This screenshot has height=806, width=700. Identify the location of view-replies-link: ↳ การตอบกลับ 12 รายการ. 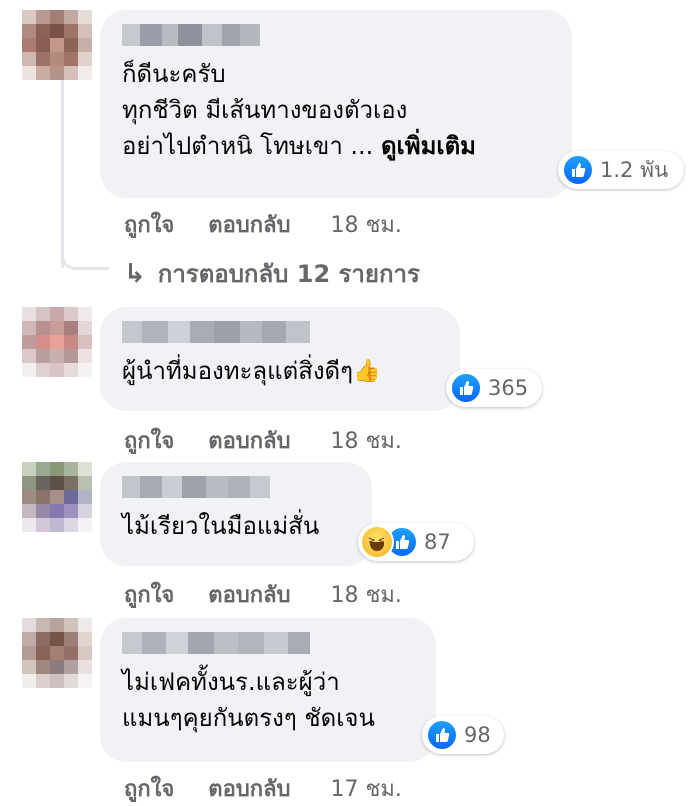
(272, 273).